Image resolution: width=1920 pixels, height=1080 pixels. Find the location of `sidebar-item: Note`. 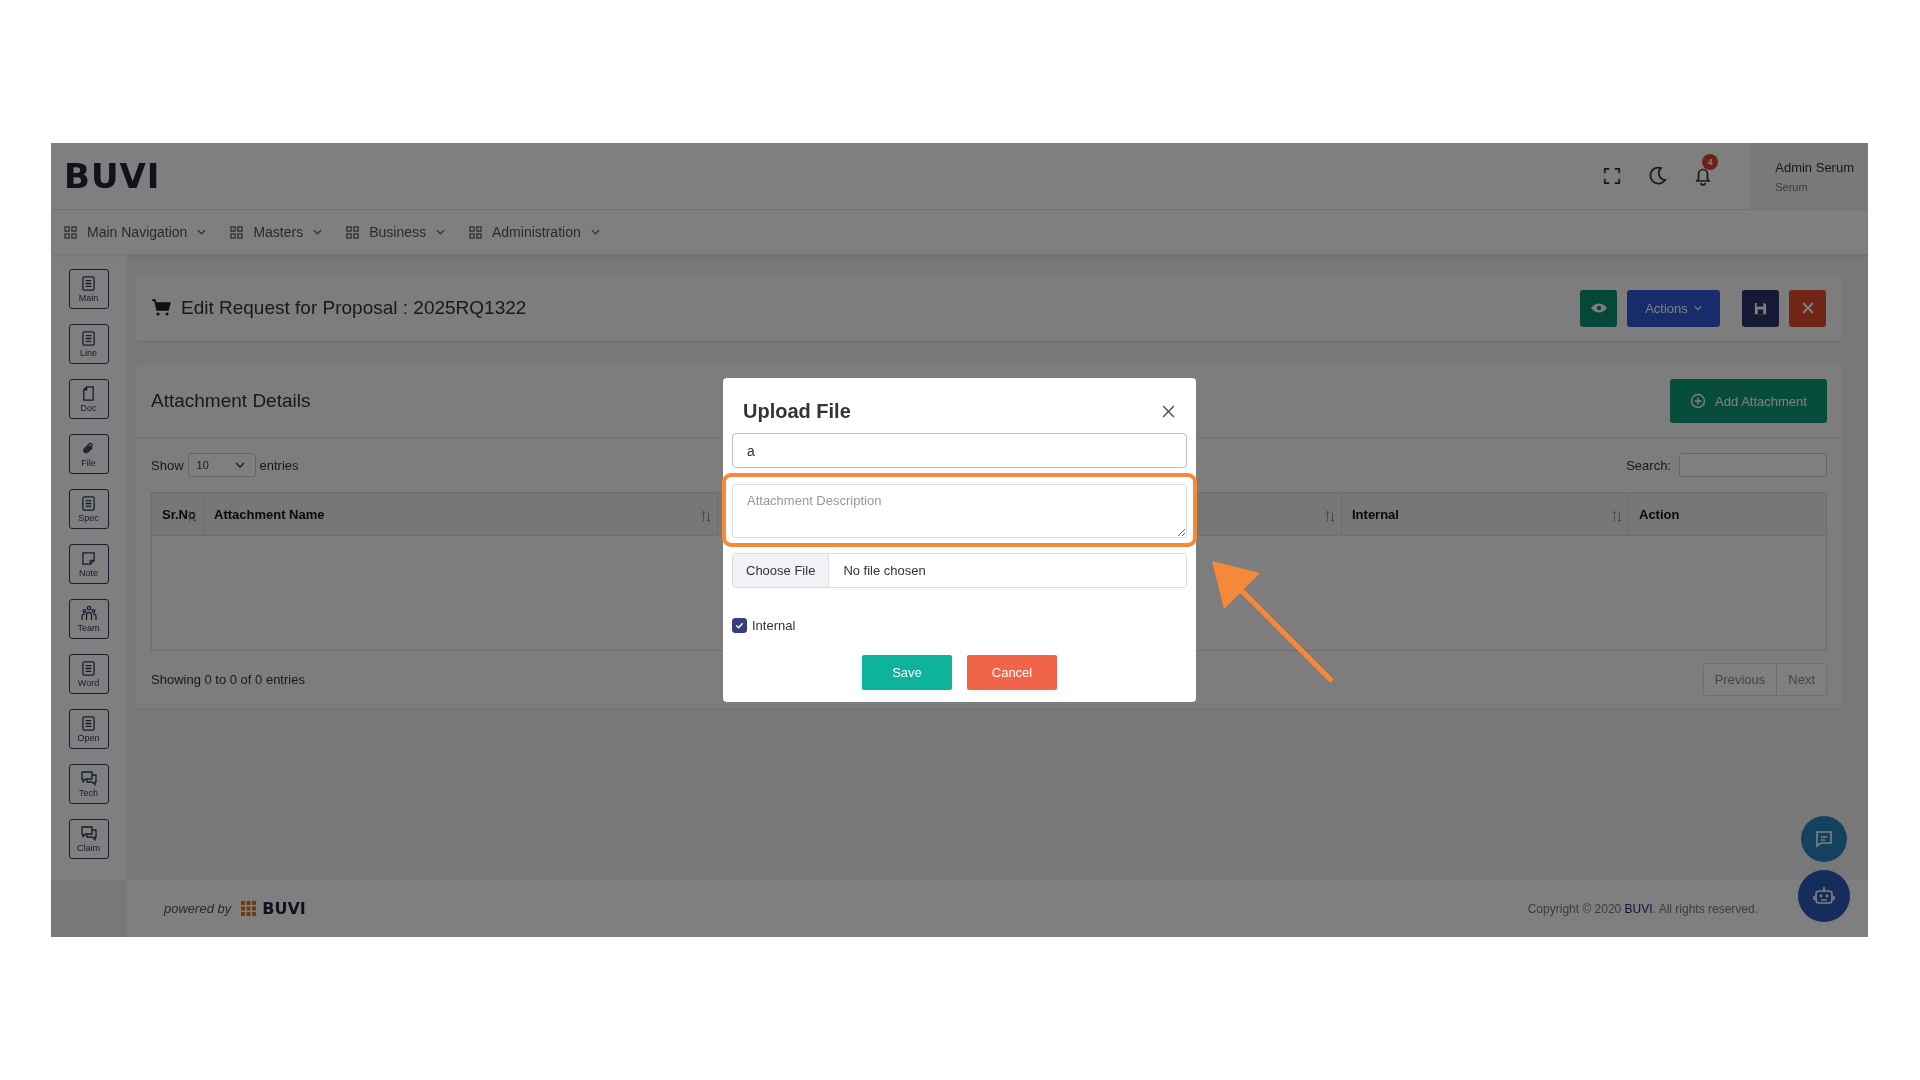

sidebar-item: Note is located at coordinates (88, 564).